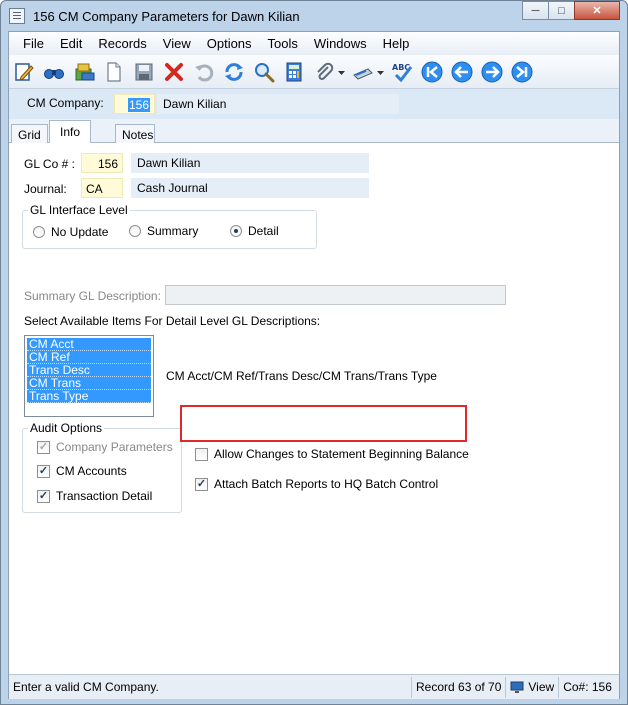 The height and width of the screenshot is (705, 628). I want to click on menu-view: View, so click(177, 43).